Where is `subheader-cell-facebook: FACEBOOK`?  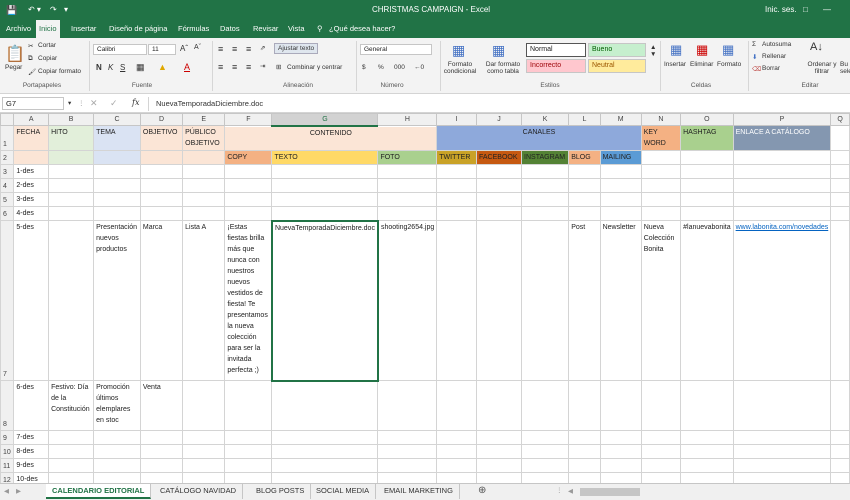
subheader-cell-facebook: FACEBOOK is located at coordinates (499, 157).